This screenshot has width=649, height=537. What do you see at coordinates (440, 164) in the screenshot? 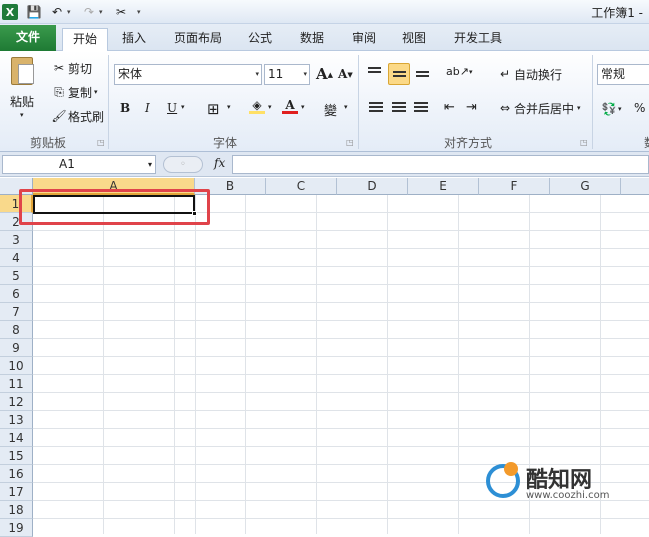
I see `formula-input` at bounding box center [440, 164].